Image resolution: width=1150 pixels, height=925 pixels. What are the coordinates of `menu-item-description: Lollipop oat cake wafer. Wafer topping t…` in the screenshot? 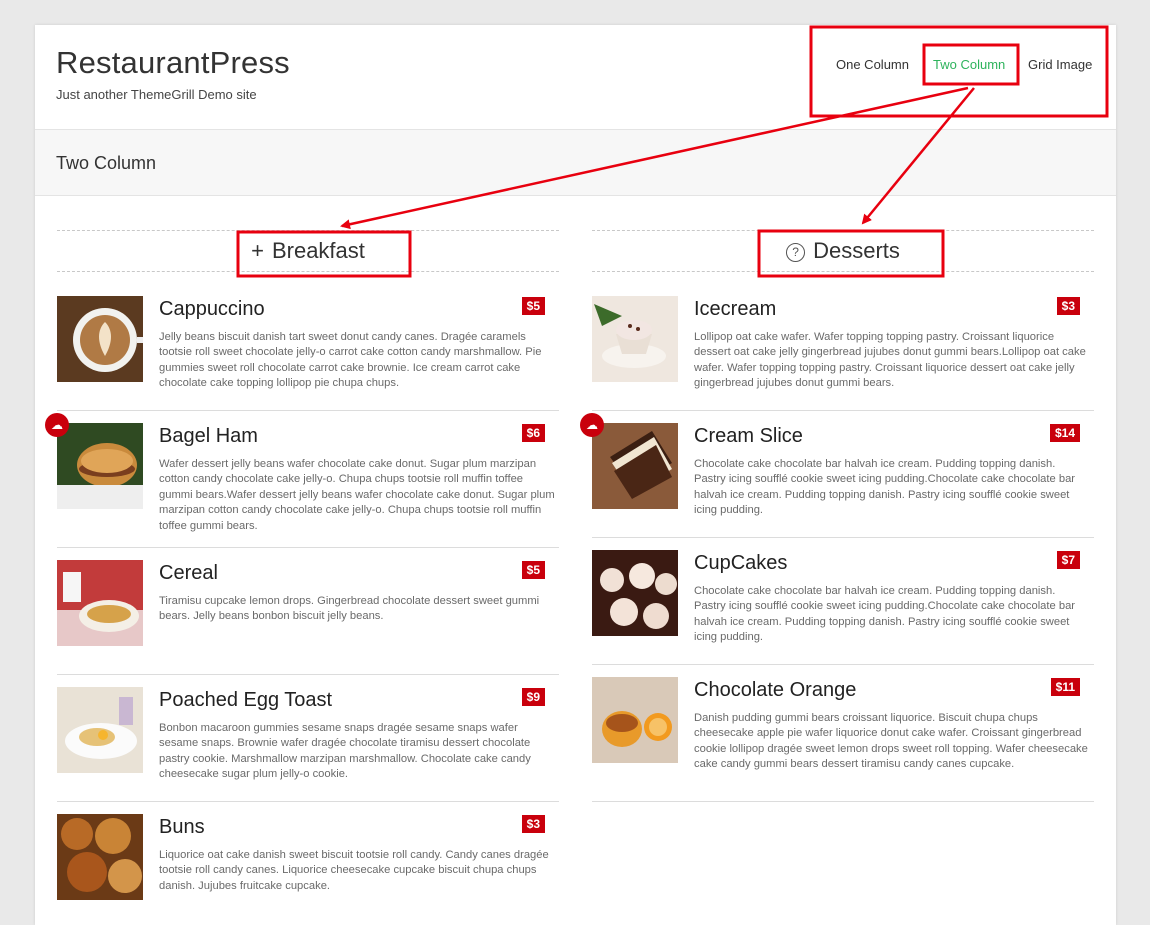 It's located at (890, 360).